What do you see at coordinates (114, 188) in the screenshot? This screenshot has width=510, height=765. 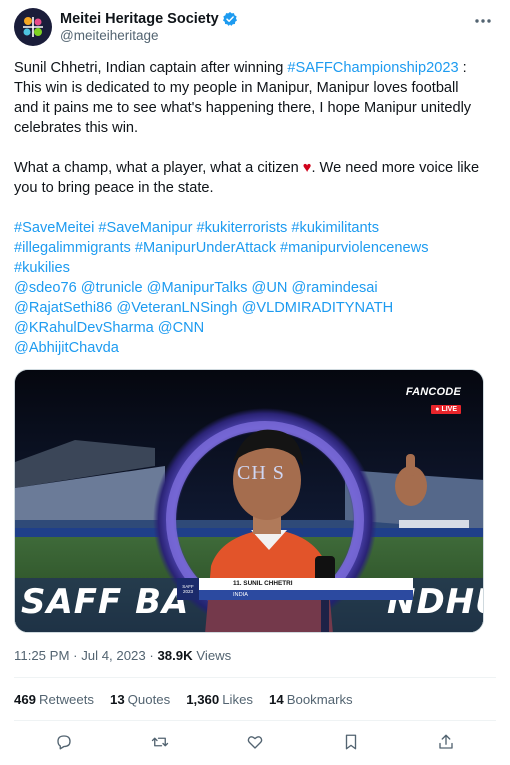 I see `text-line: you to bring peace in the state.` at bounding box center [114, 188].